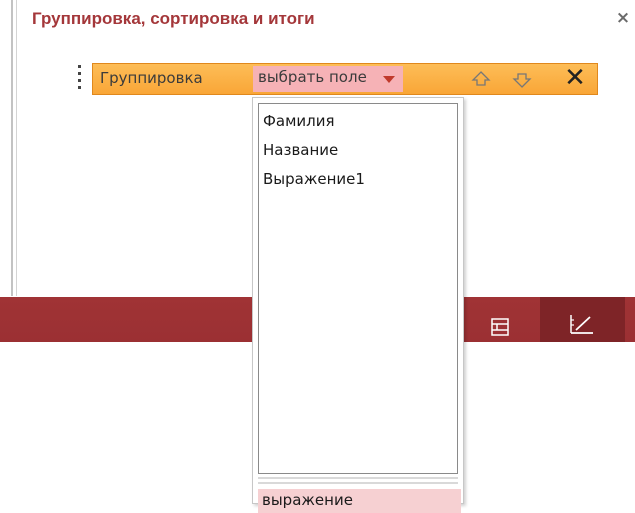 The height and width of the screenshot is (513, 635). Describe the element at coordinates (300, 150) in the screenshot. I see `list-item: Название` at that location.